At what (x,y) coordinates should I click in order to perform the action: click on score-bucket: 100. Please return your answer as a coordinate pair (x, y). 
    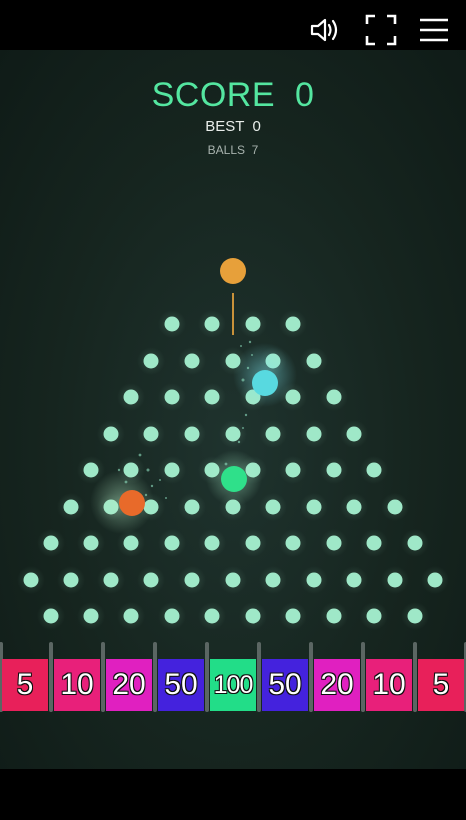
    Looking at the image, I should click on (233, 685).